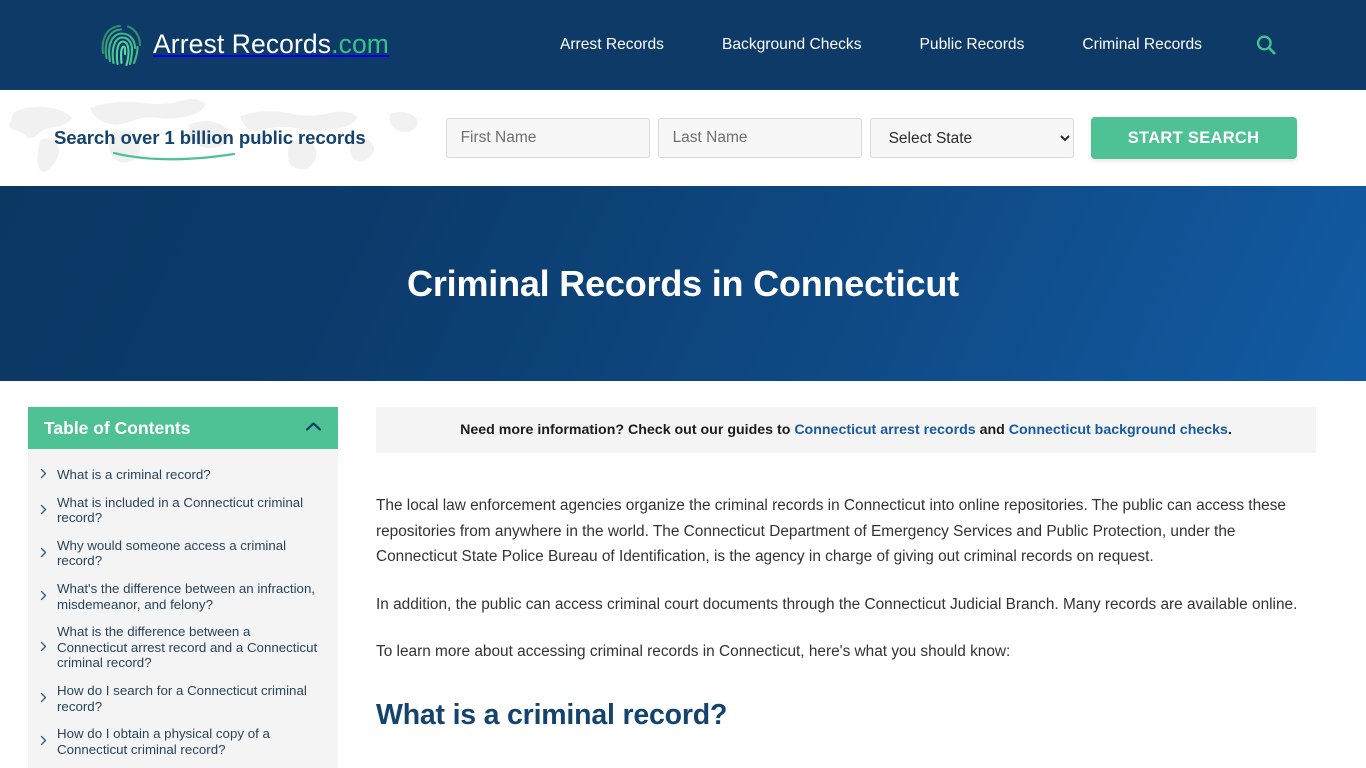 This screenshot has width=1366, height=768. What do you see at coordinates (174, 156) in the screenshot?
I see `tagline-underline-decoration` at bounding box center [174, 156].